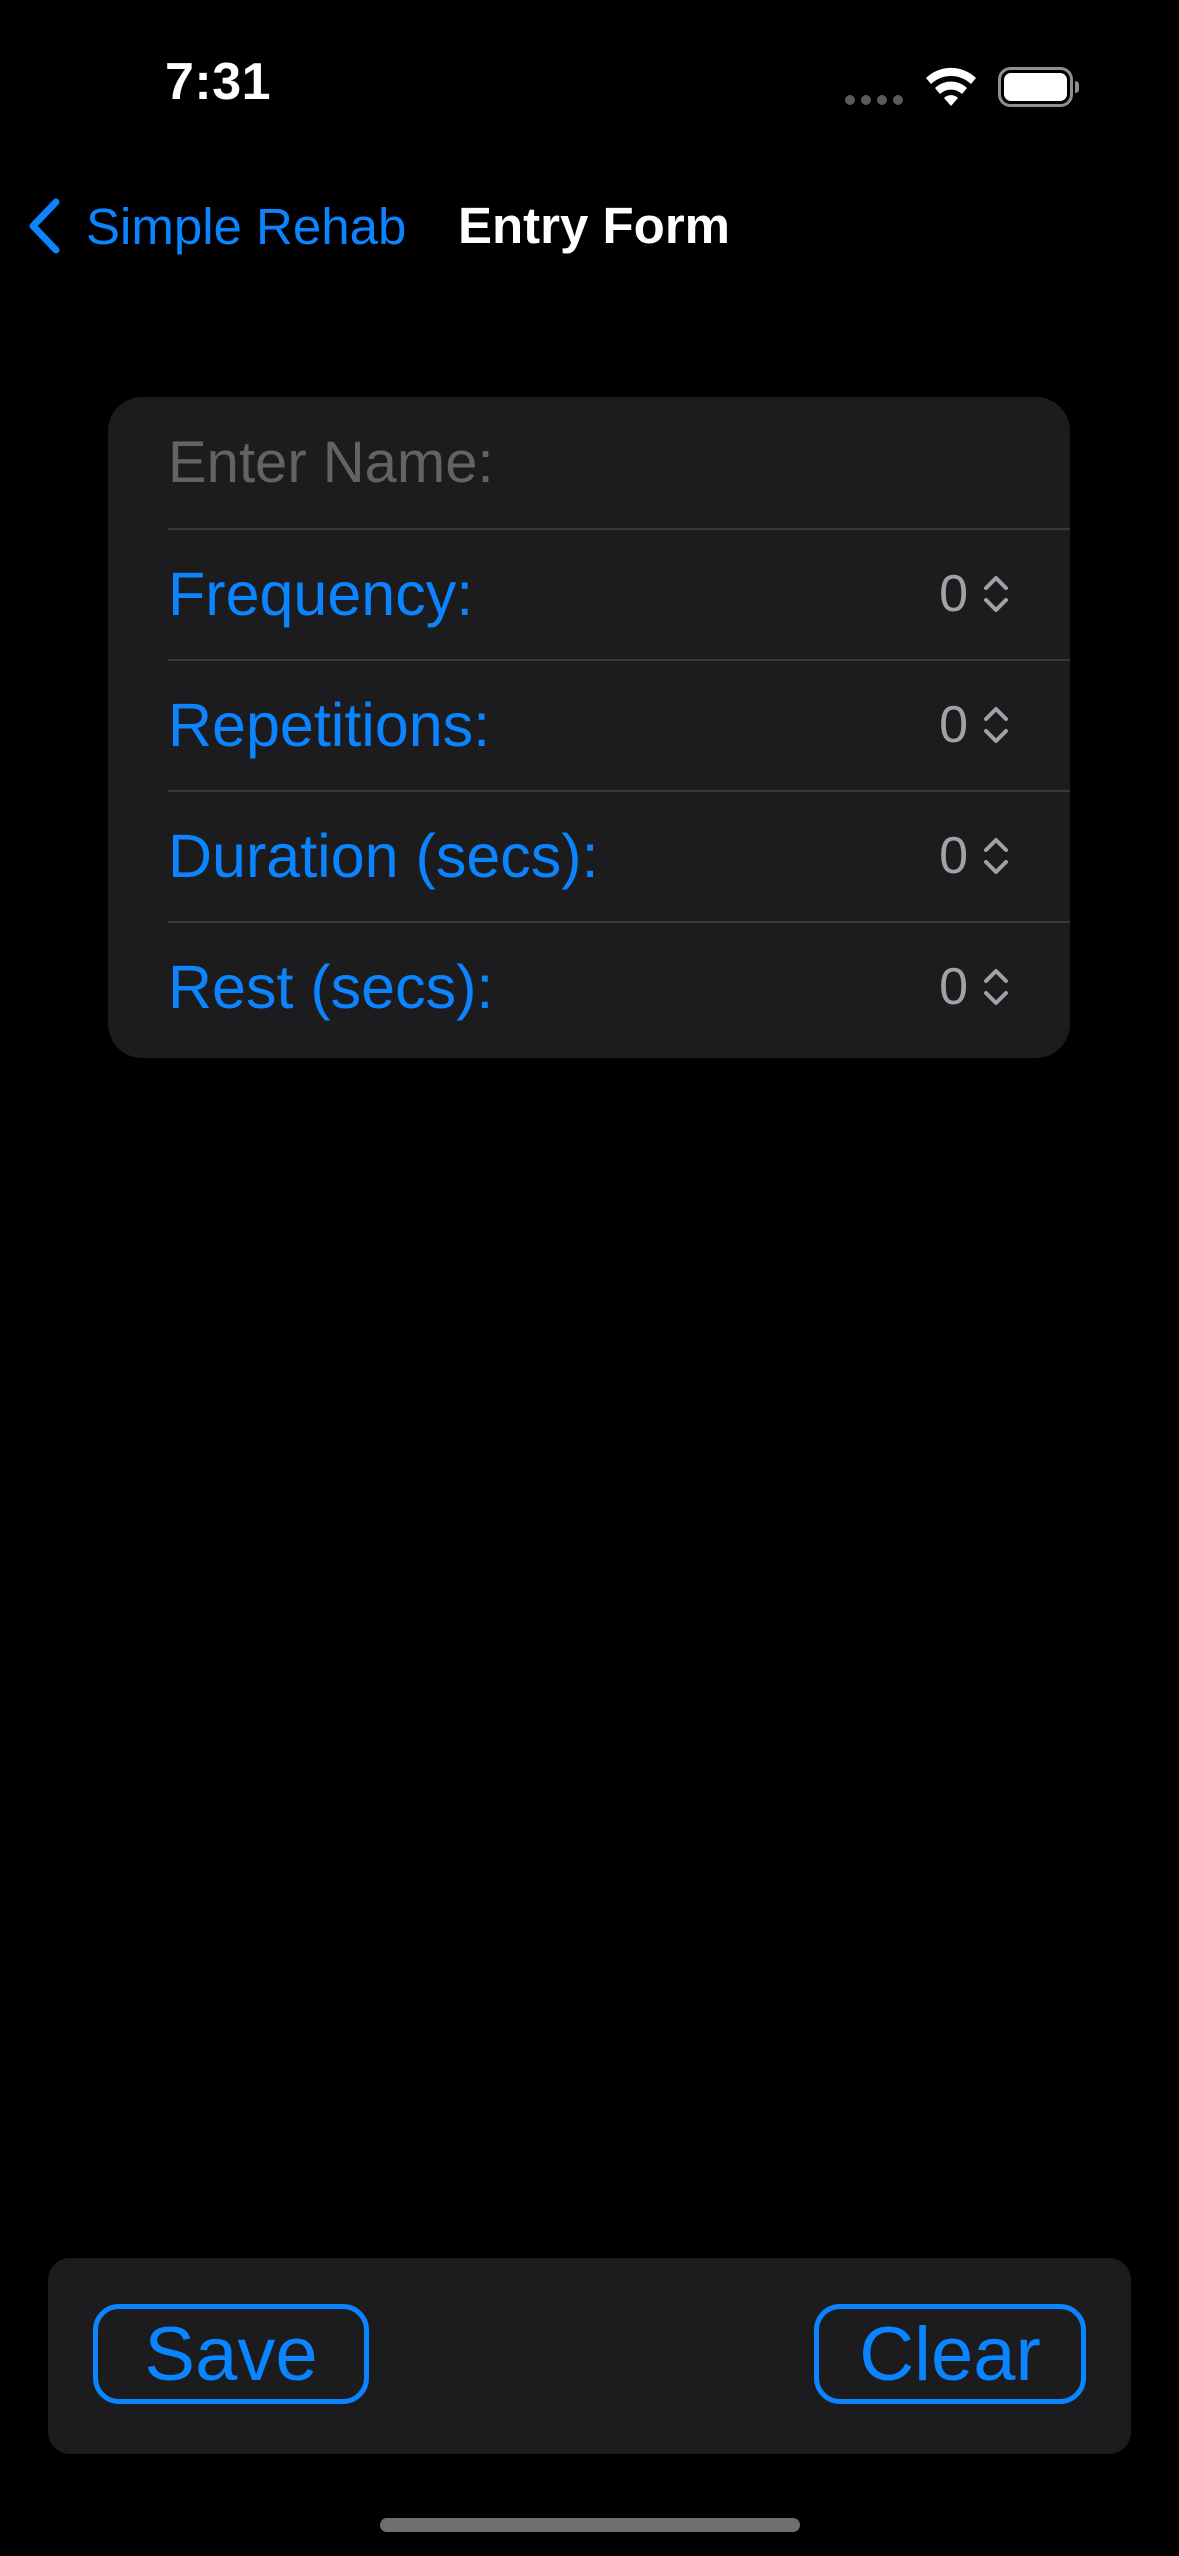  I want to click on duration-label: Duration (secs):, so click(383, 855).